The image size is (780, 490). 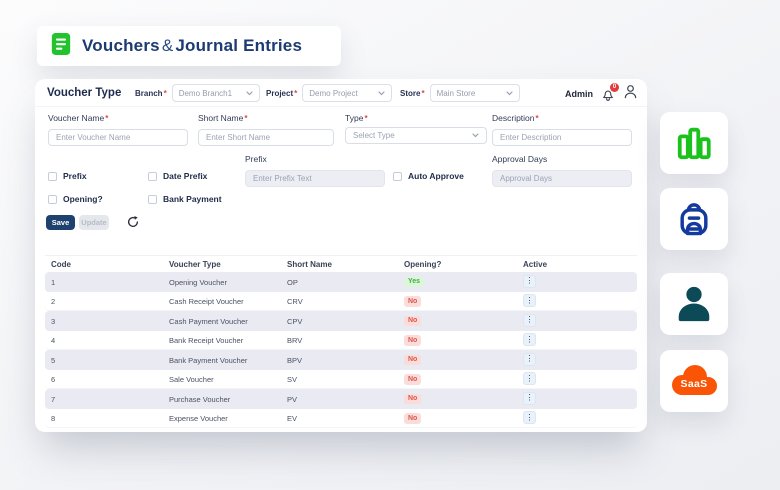 I want to click on bank-payment-checkbox: Bank Payment, so click(x=185, y=199).